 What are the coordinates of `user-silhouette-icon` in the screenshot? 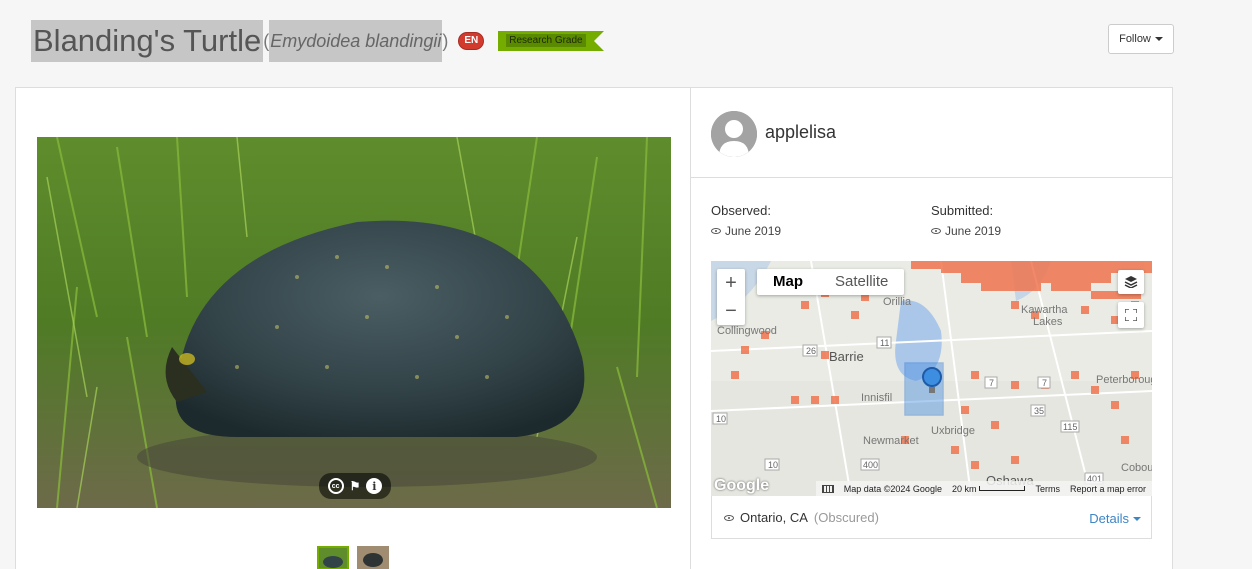 It's located at (734, 134).